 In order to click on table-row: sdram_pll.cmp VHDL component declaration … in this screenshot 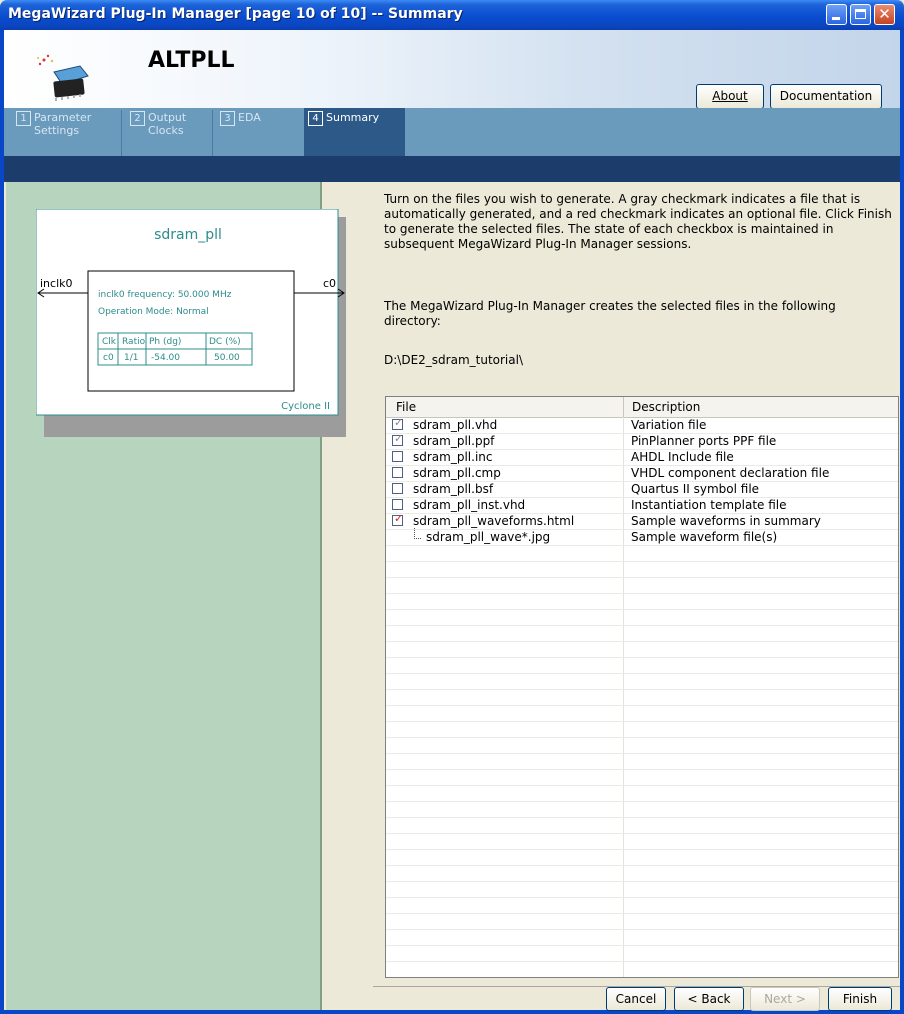, I will do `click(642, 473)`.